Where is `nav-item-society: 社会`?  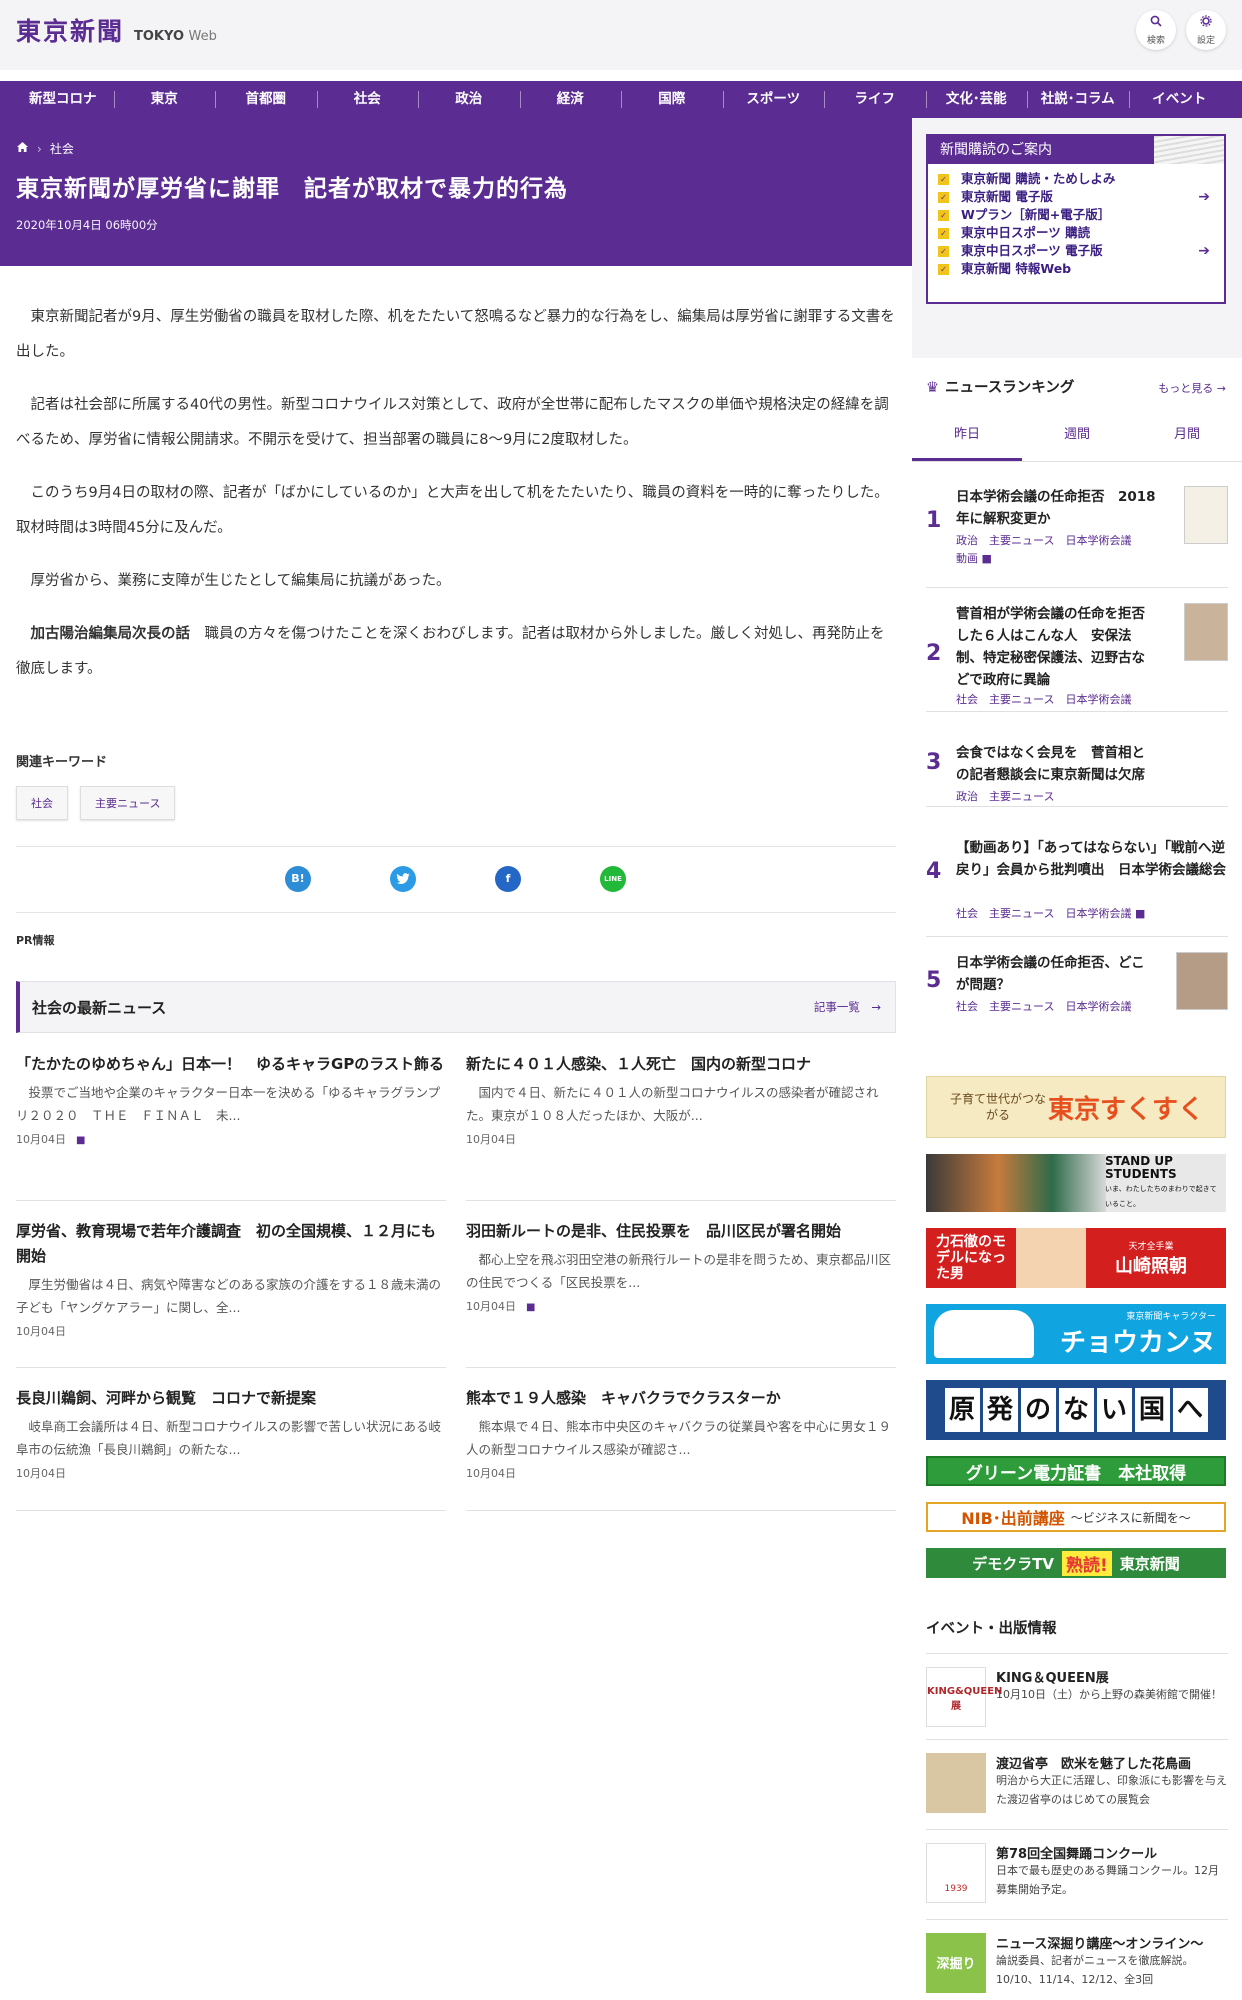
nav-item-society: 社会 is located at coordinates (367, 99).